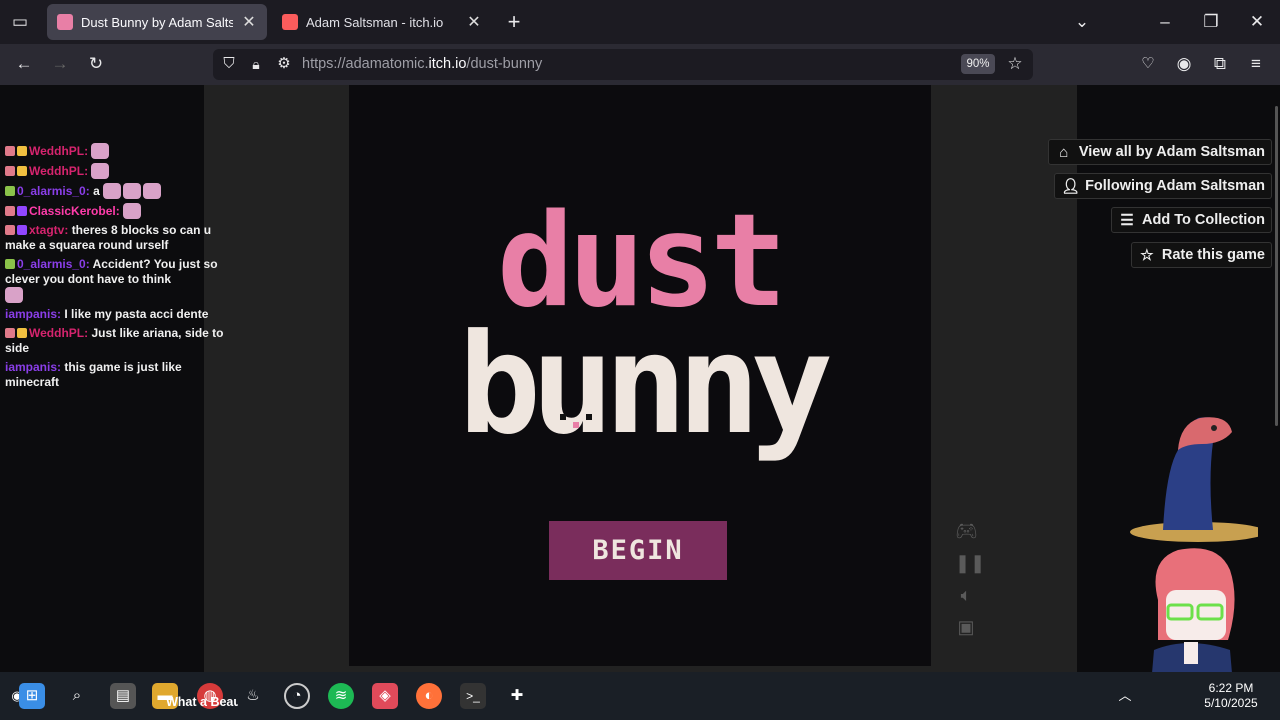  Describe the element at coordinates (115, 341) in the screenshot. I see `chat-message: WeddhPL: Just like ariana, side to side` at that location.